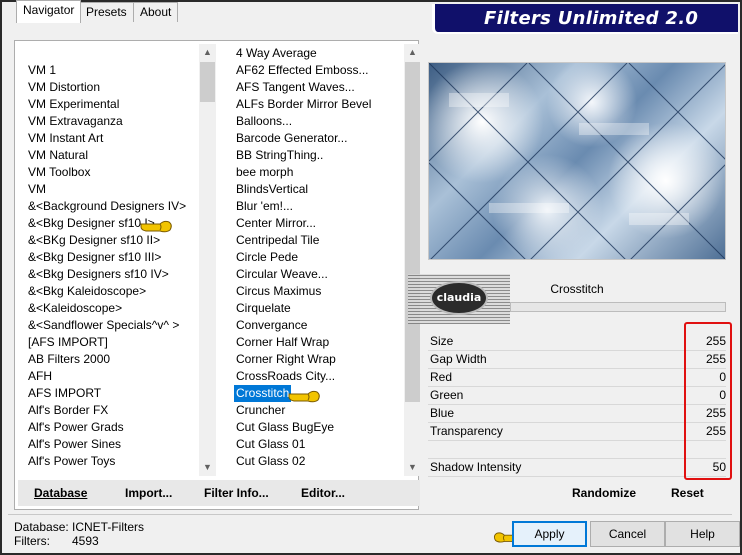  Describe the element at coordinates (263, 308) in the screenshot. I see `filter-item: Cirquelate` at that location.